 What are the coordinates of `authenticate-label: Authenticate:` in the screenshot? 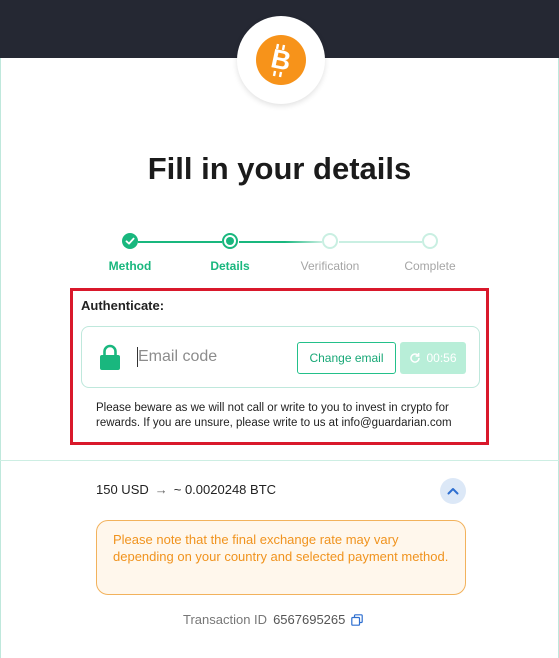 It's located at (123, 305).